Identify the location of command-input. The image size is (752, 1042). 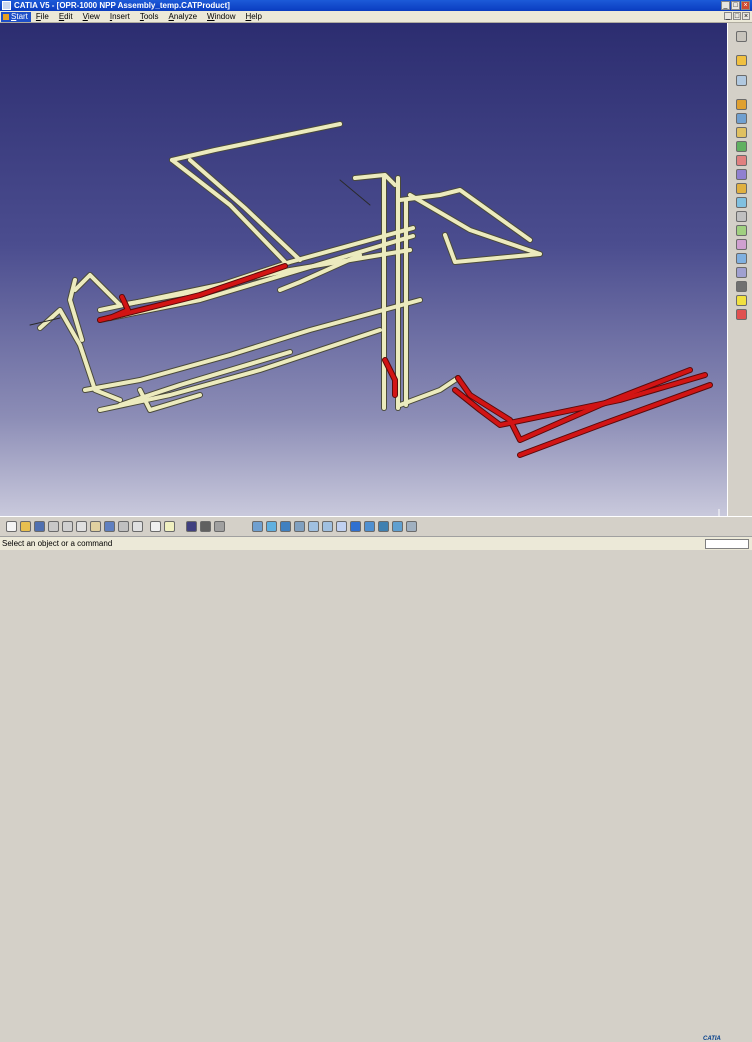
(727, 544).